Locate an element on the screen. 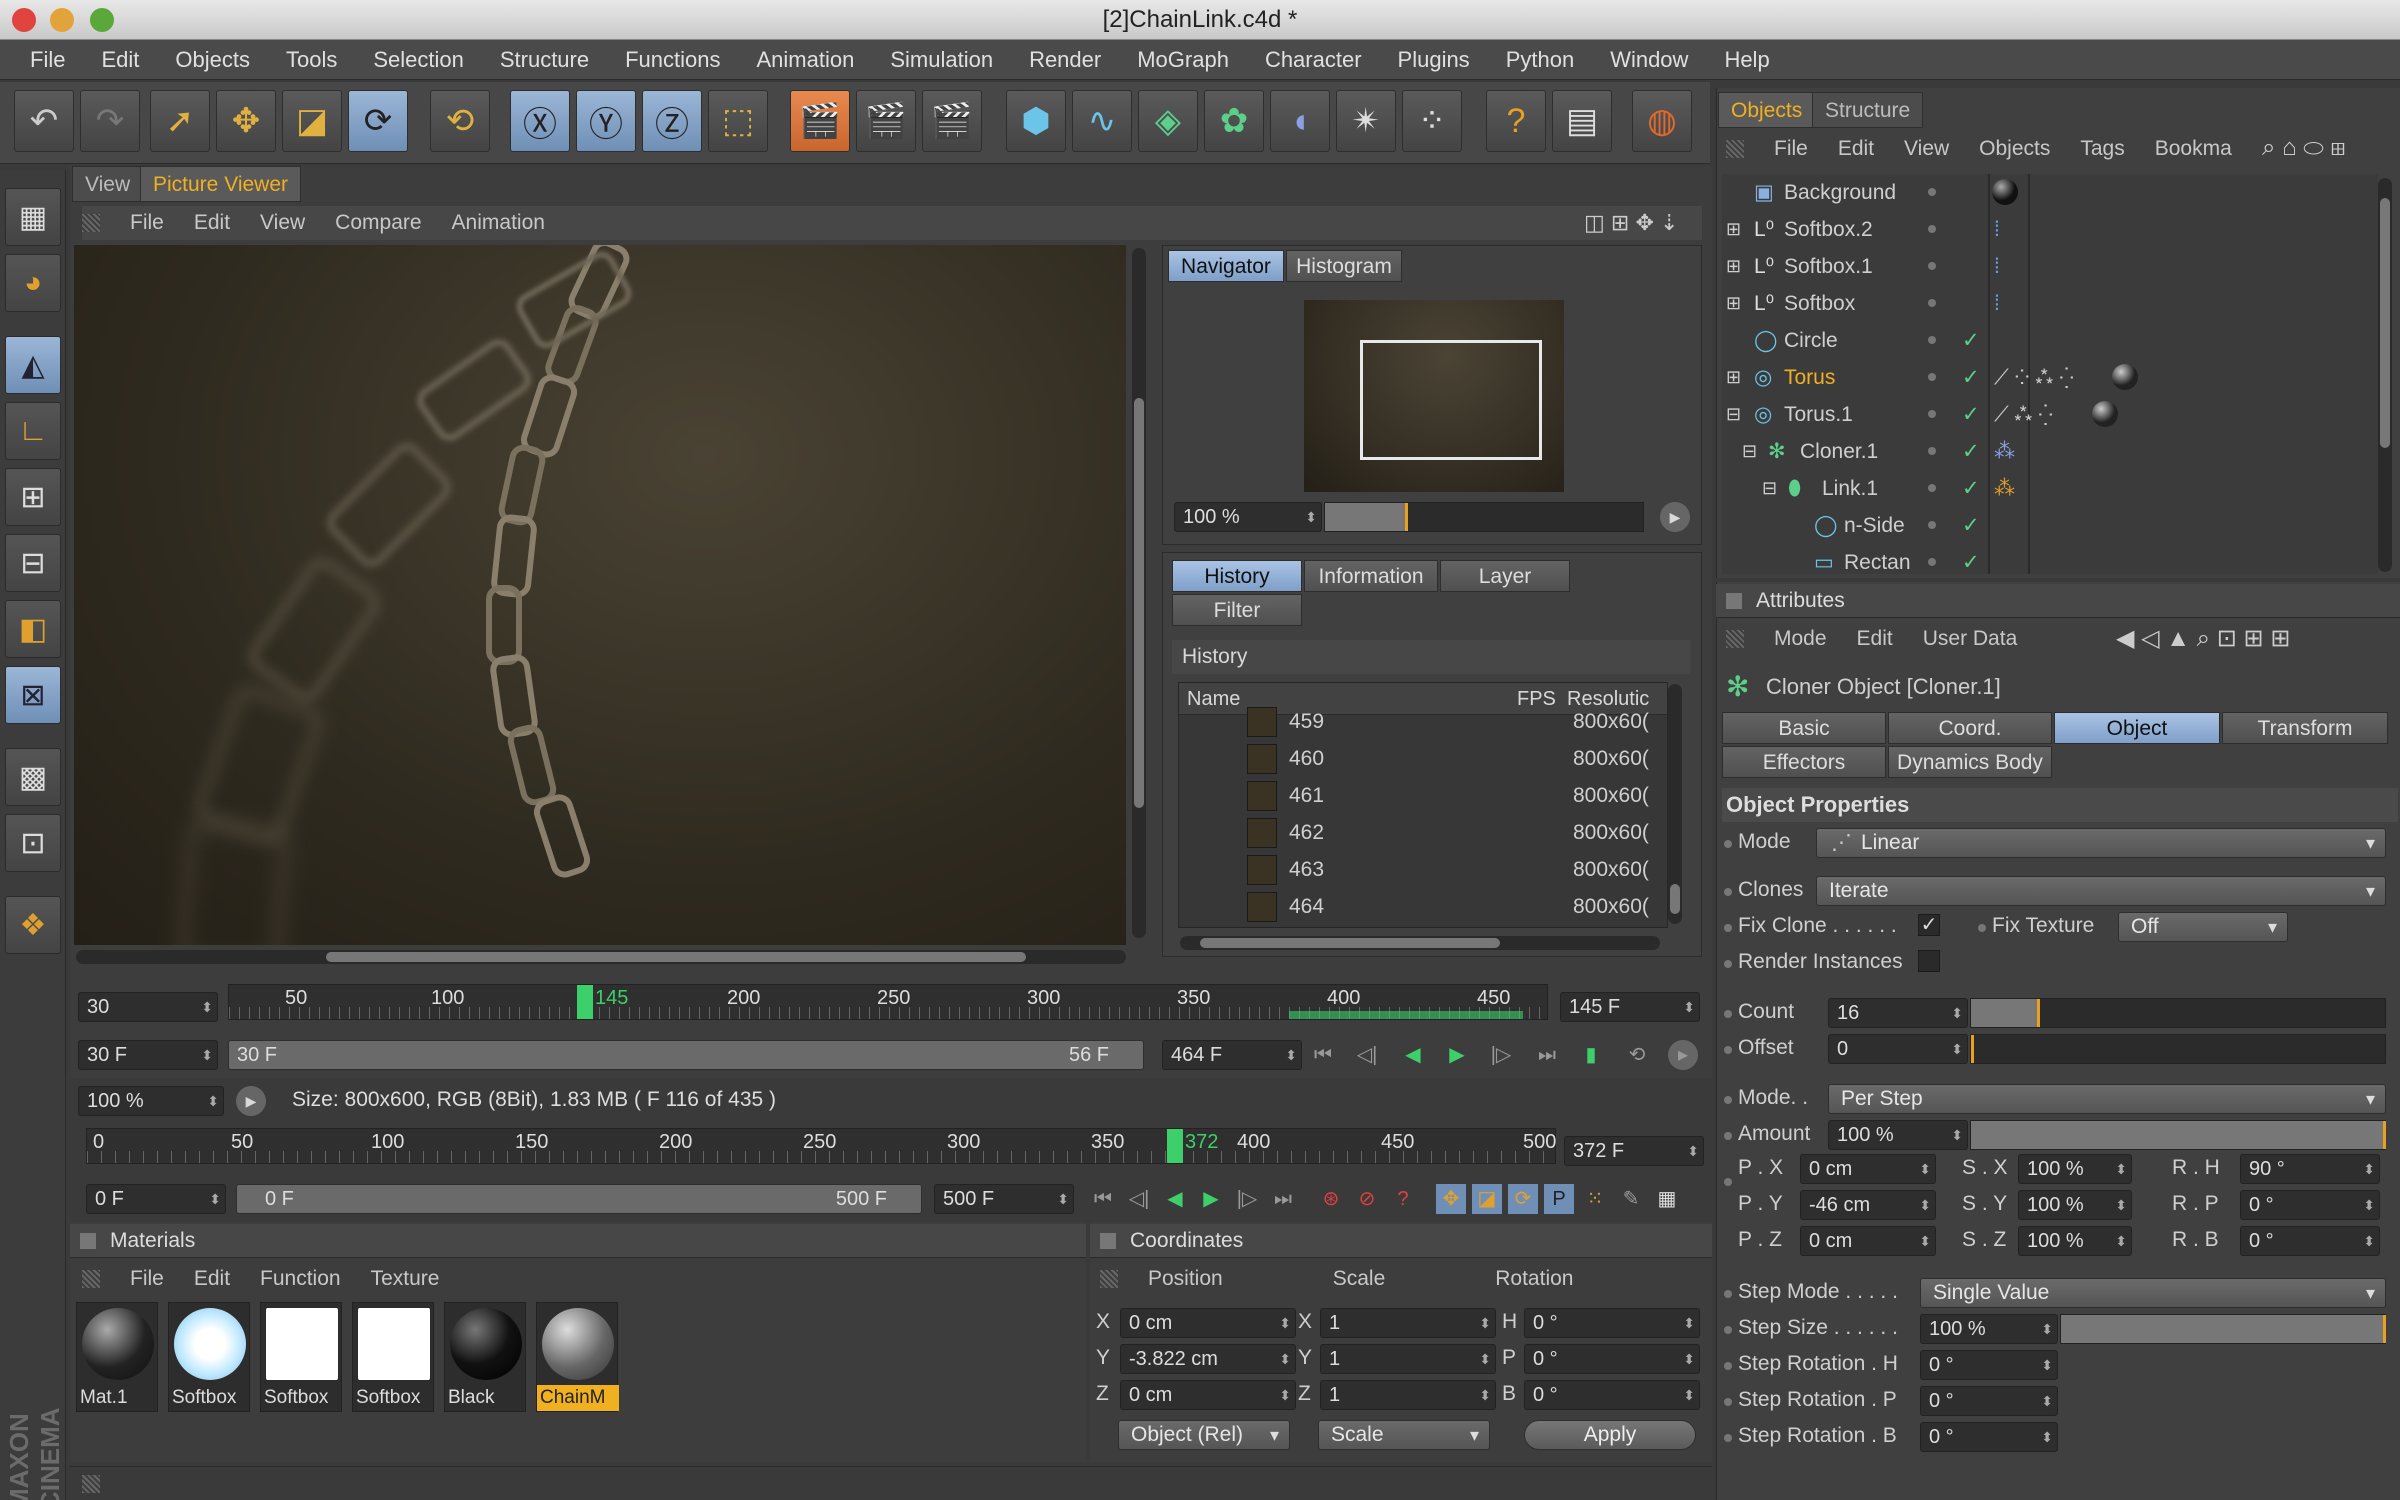 Image resolution: width=2400 pixels, height=1500 pixels. timeline1-ruler: 50 100 145 200 250 300 350 400 450 is located at coordinates (888, 1002).